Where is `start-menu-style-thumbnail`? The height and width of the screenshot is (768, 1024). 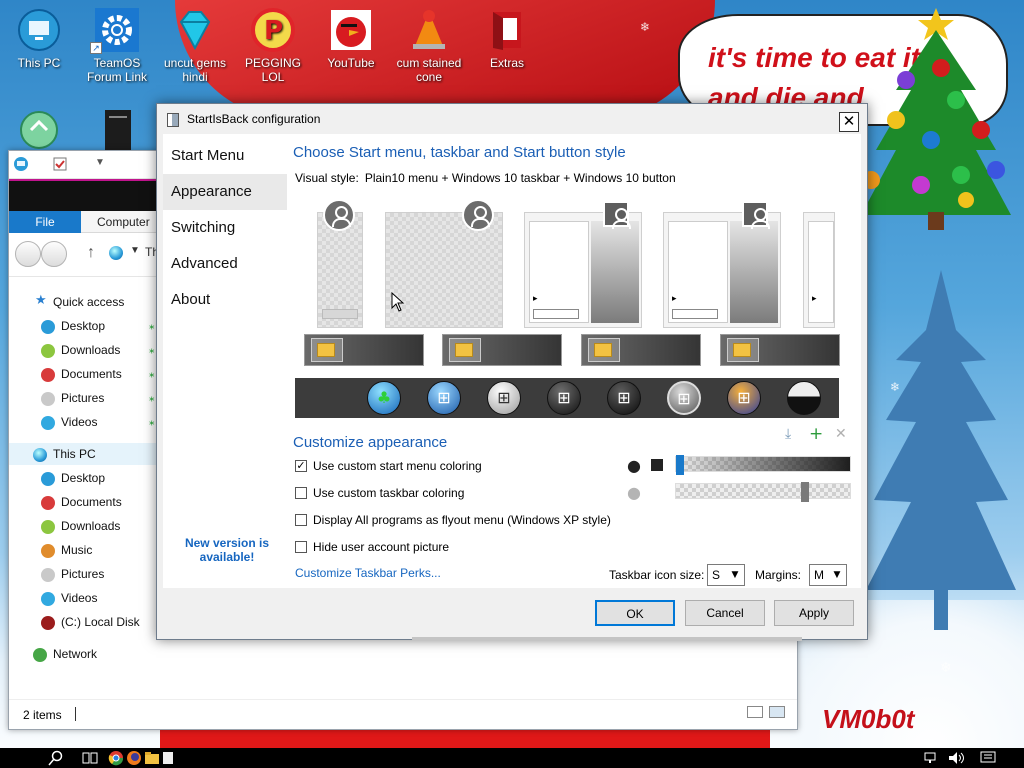 start-menu-style-thumbnail is located at coordinates (340, 263).